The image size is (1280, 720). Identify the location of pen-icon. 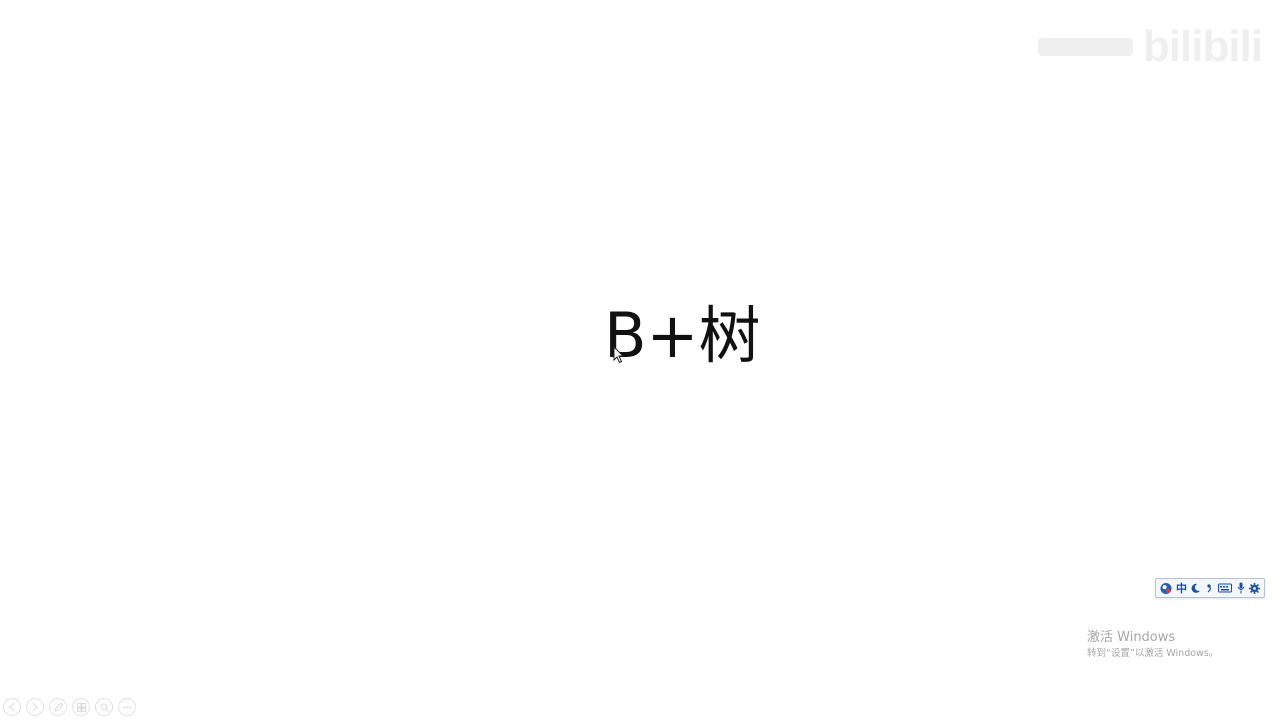
(58, 707).